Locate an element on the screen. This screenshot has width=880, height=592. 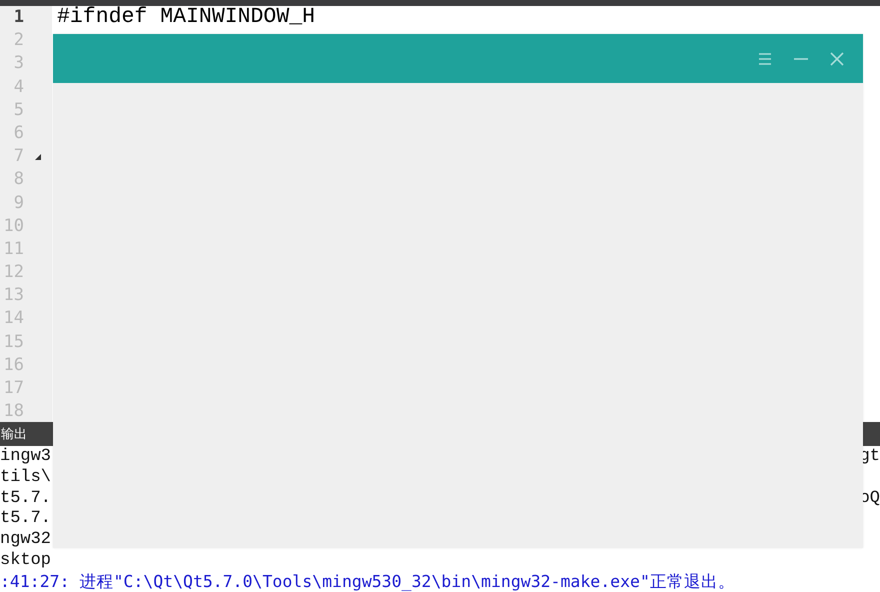
code-line: #ifndef MAINWINDOW_H is located at coordinates (186, 17).